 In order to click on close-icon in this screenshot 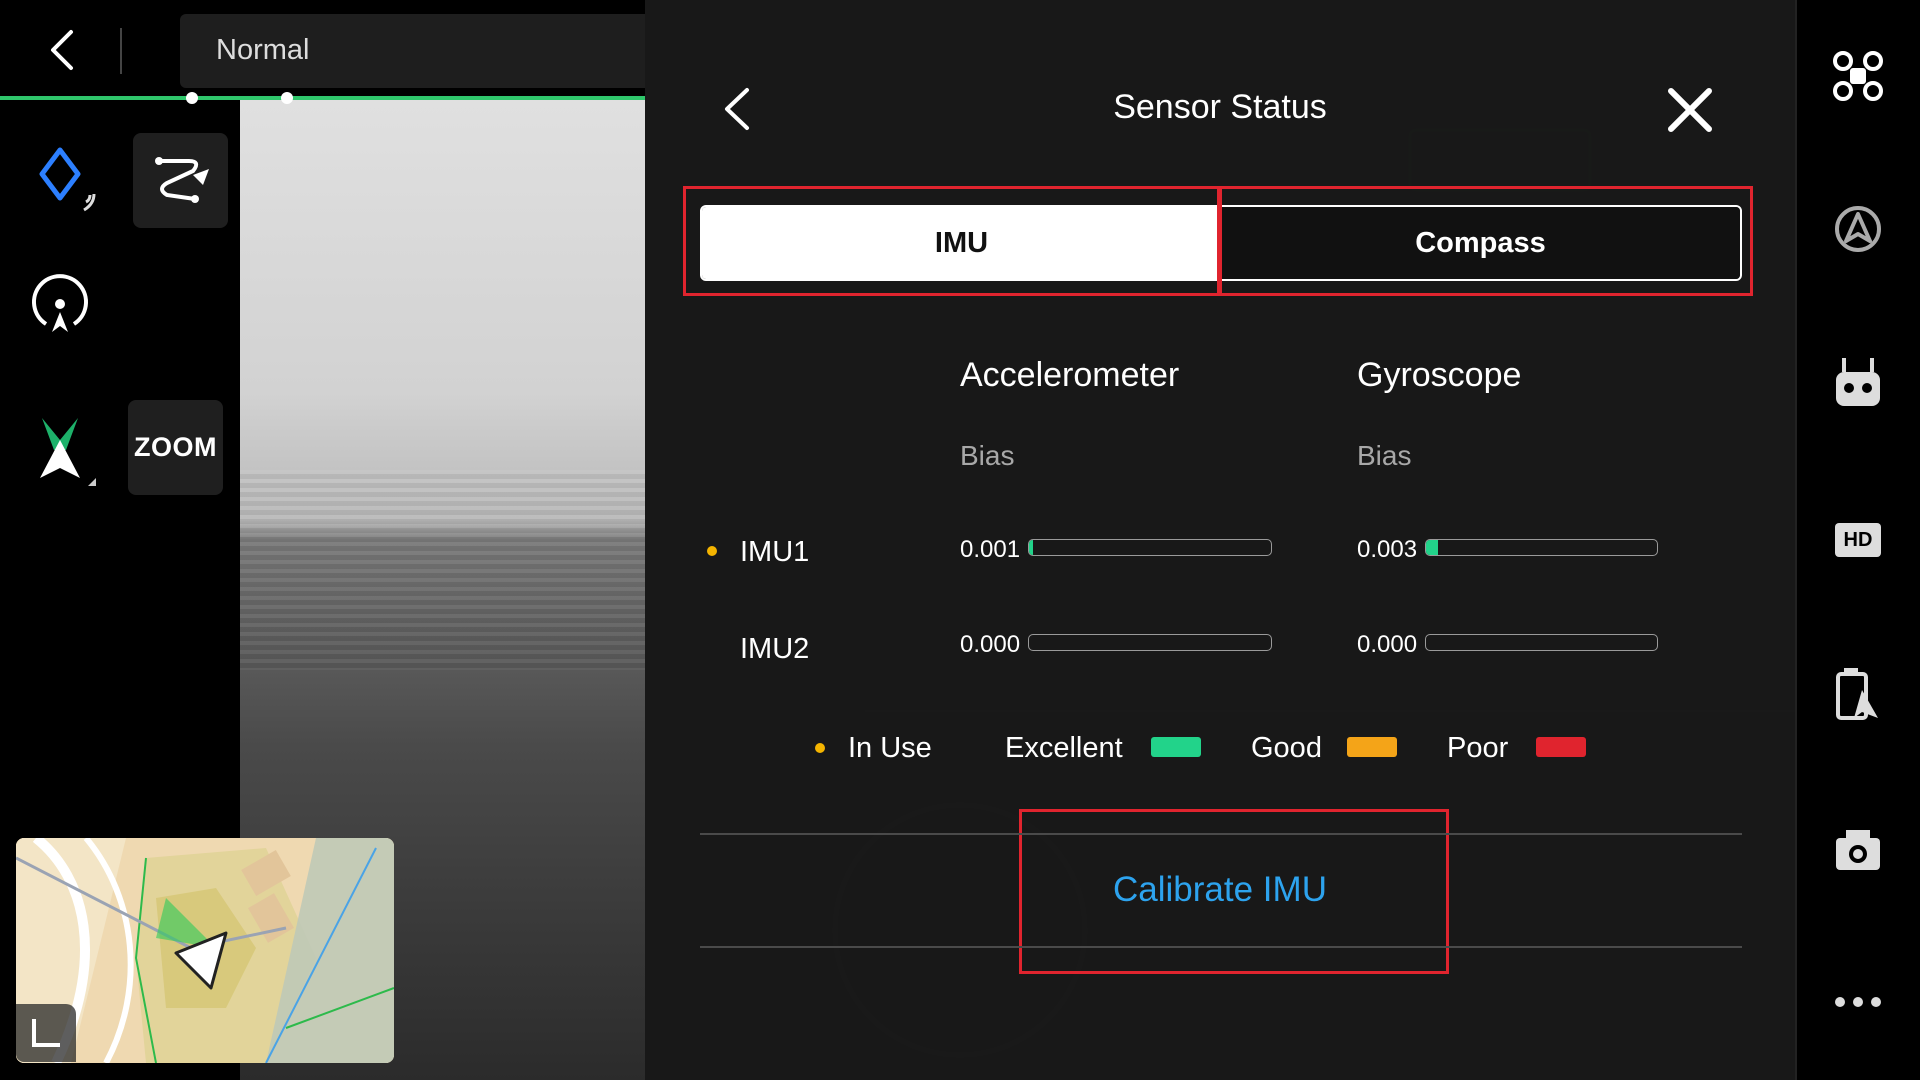, I will do `click(1690, 110)`.